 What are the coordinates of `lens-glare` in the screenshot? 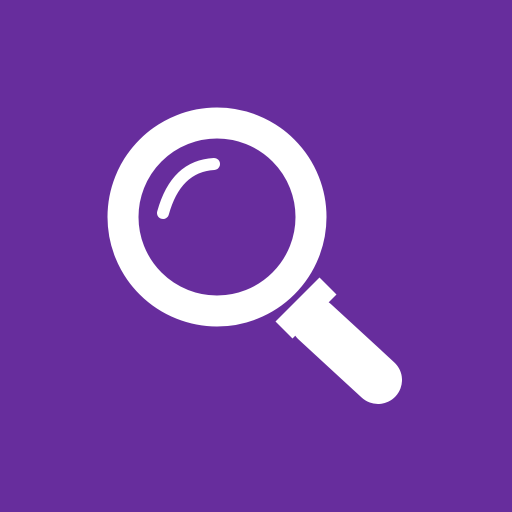 It's located at (188, 188).